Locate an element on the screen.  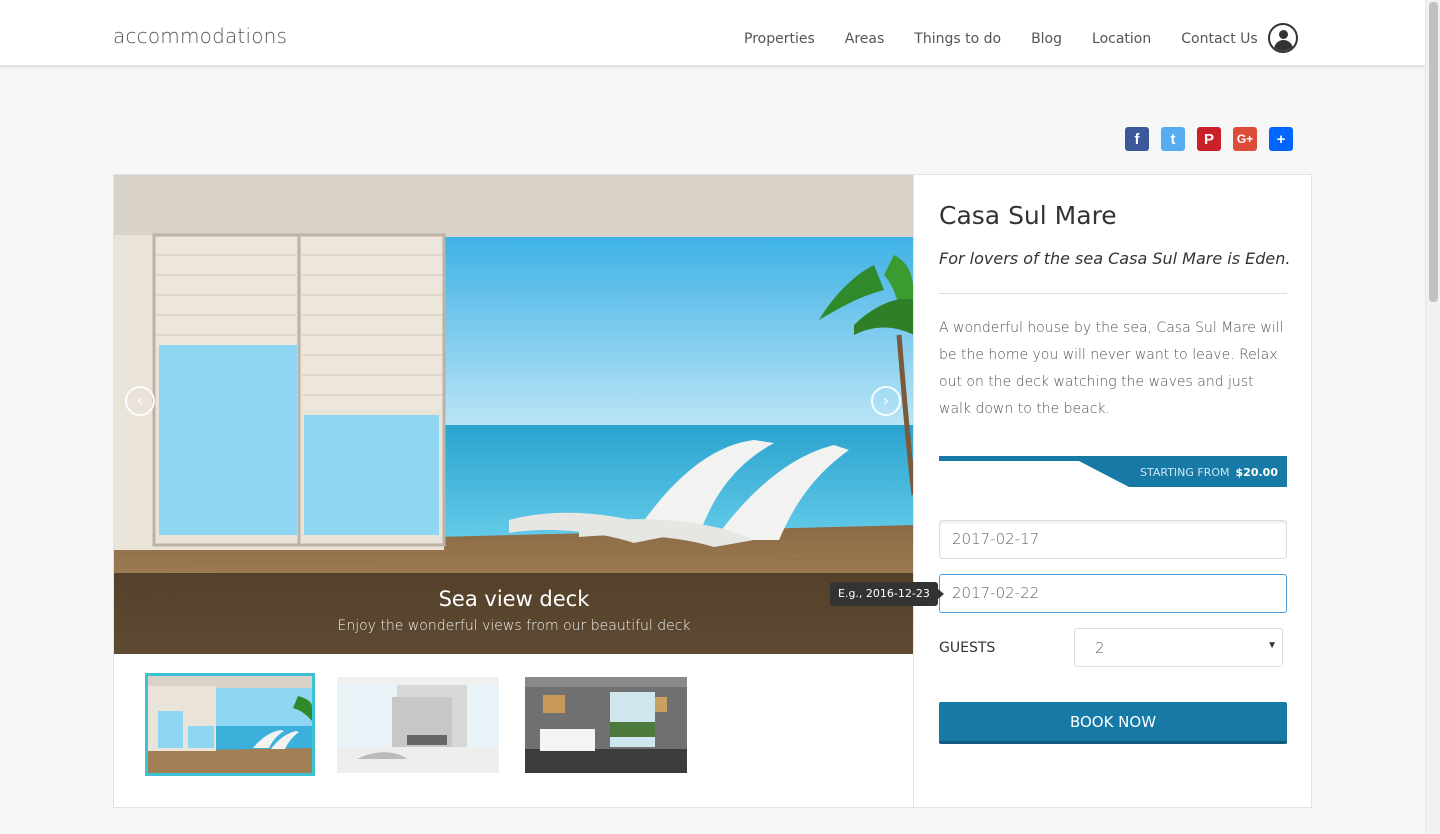
thumbnail-deck-image is located at coordinates (230, 724).